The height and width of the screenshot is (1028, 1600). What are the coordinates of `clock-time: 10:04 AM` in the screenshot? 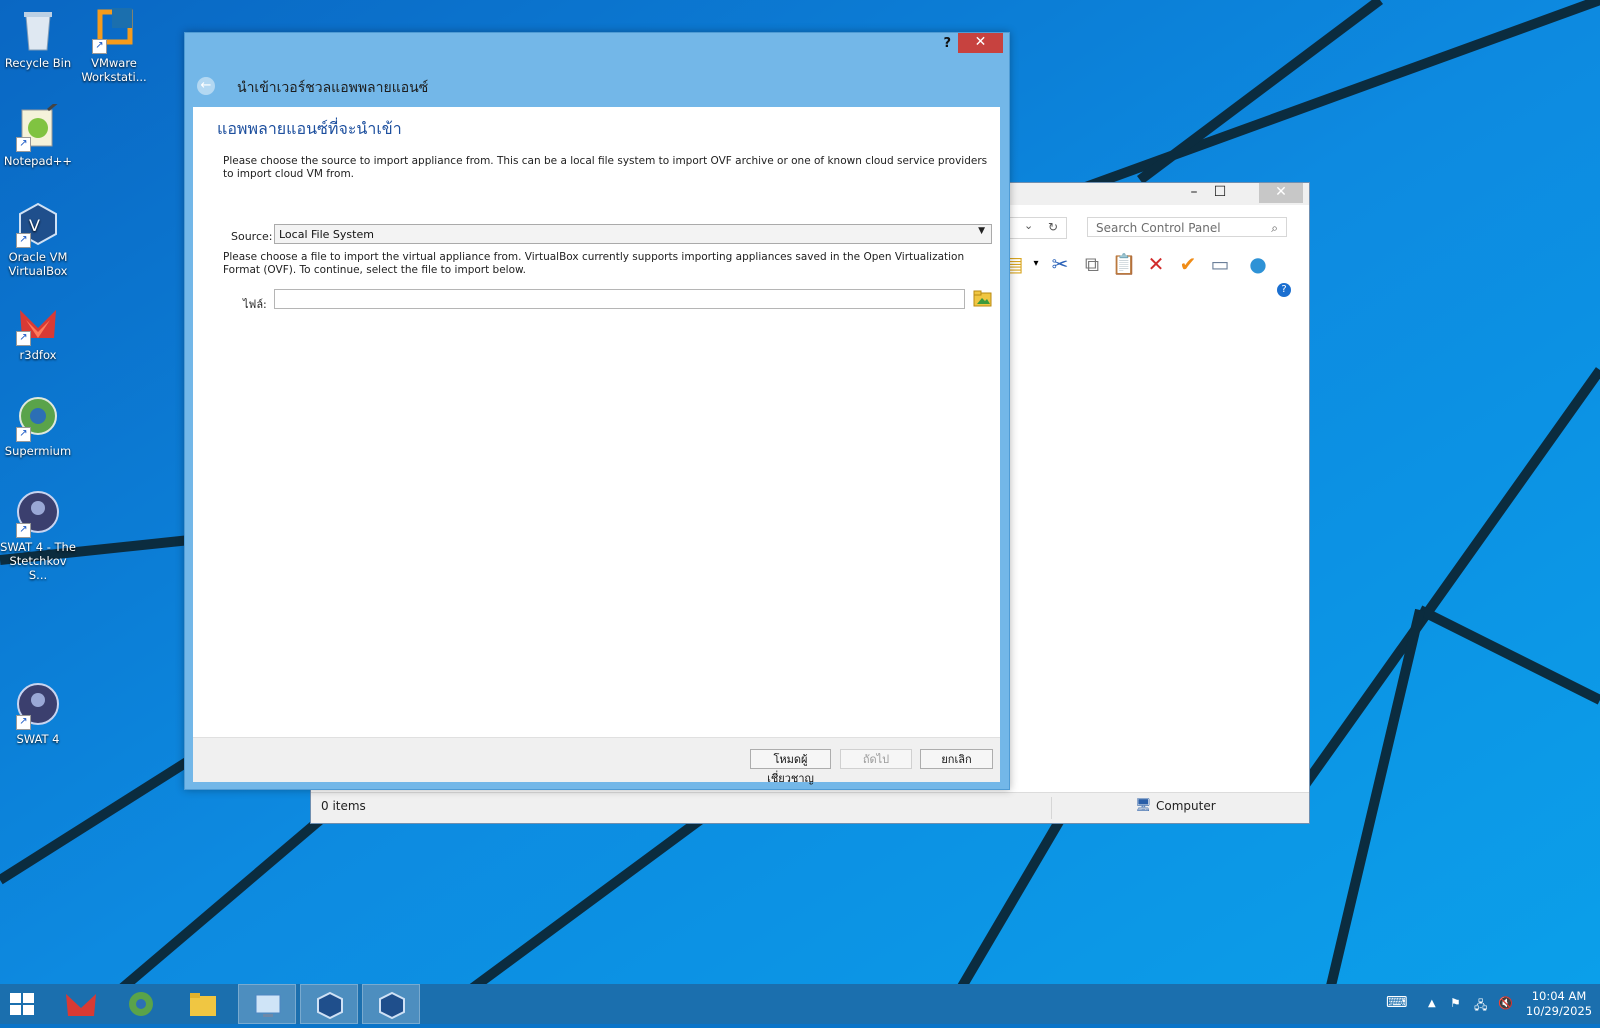 It's located at (1559, 996).